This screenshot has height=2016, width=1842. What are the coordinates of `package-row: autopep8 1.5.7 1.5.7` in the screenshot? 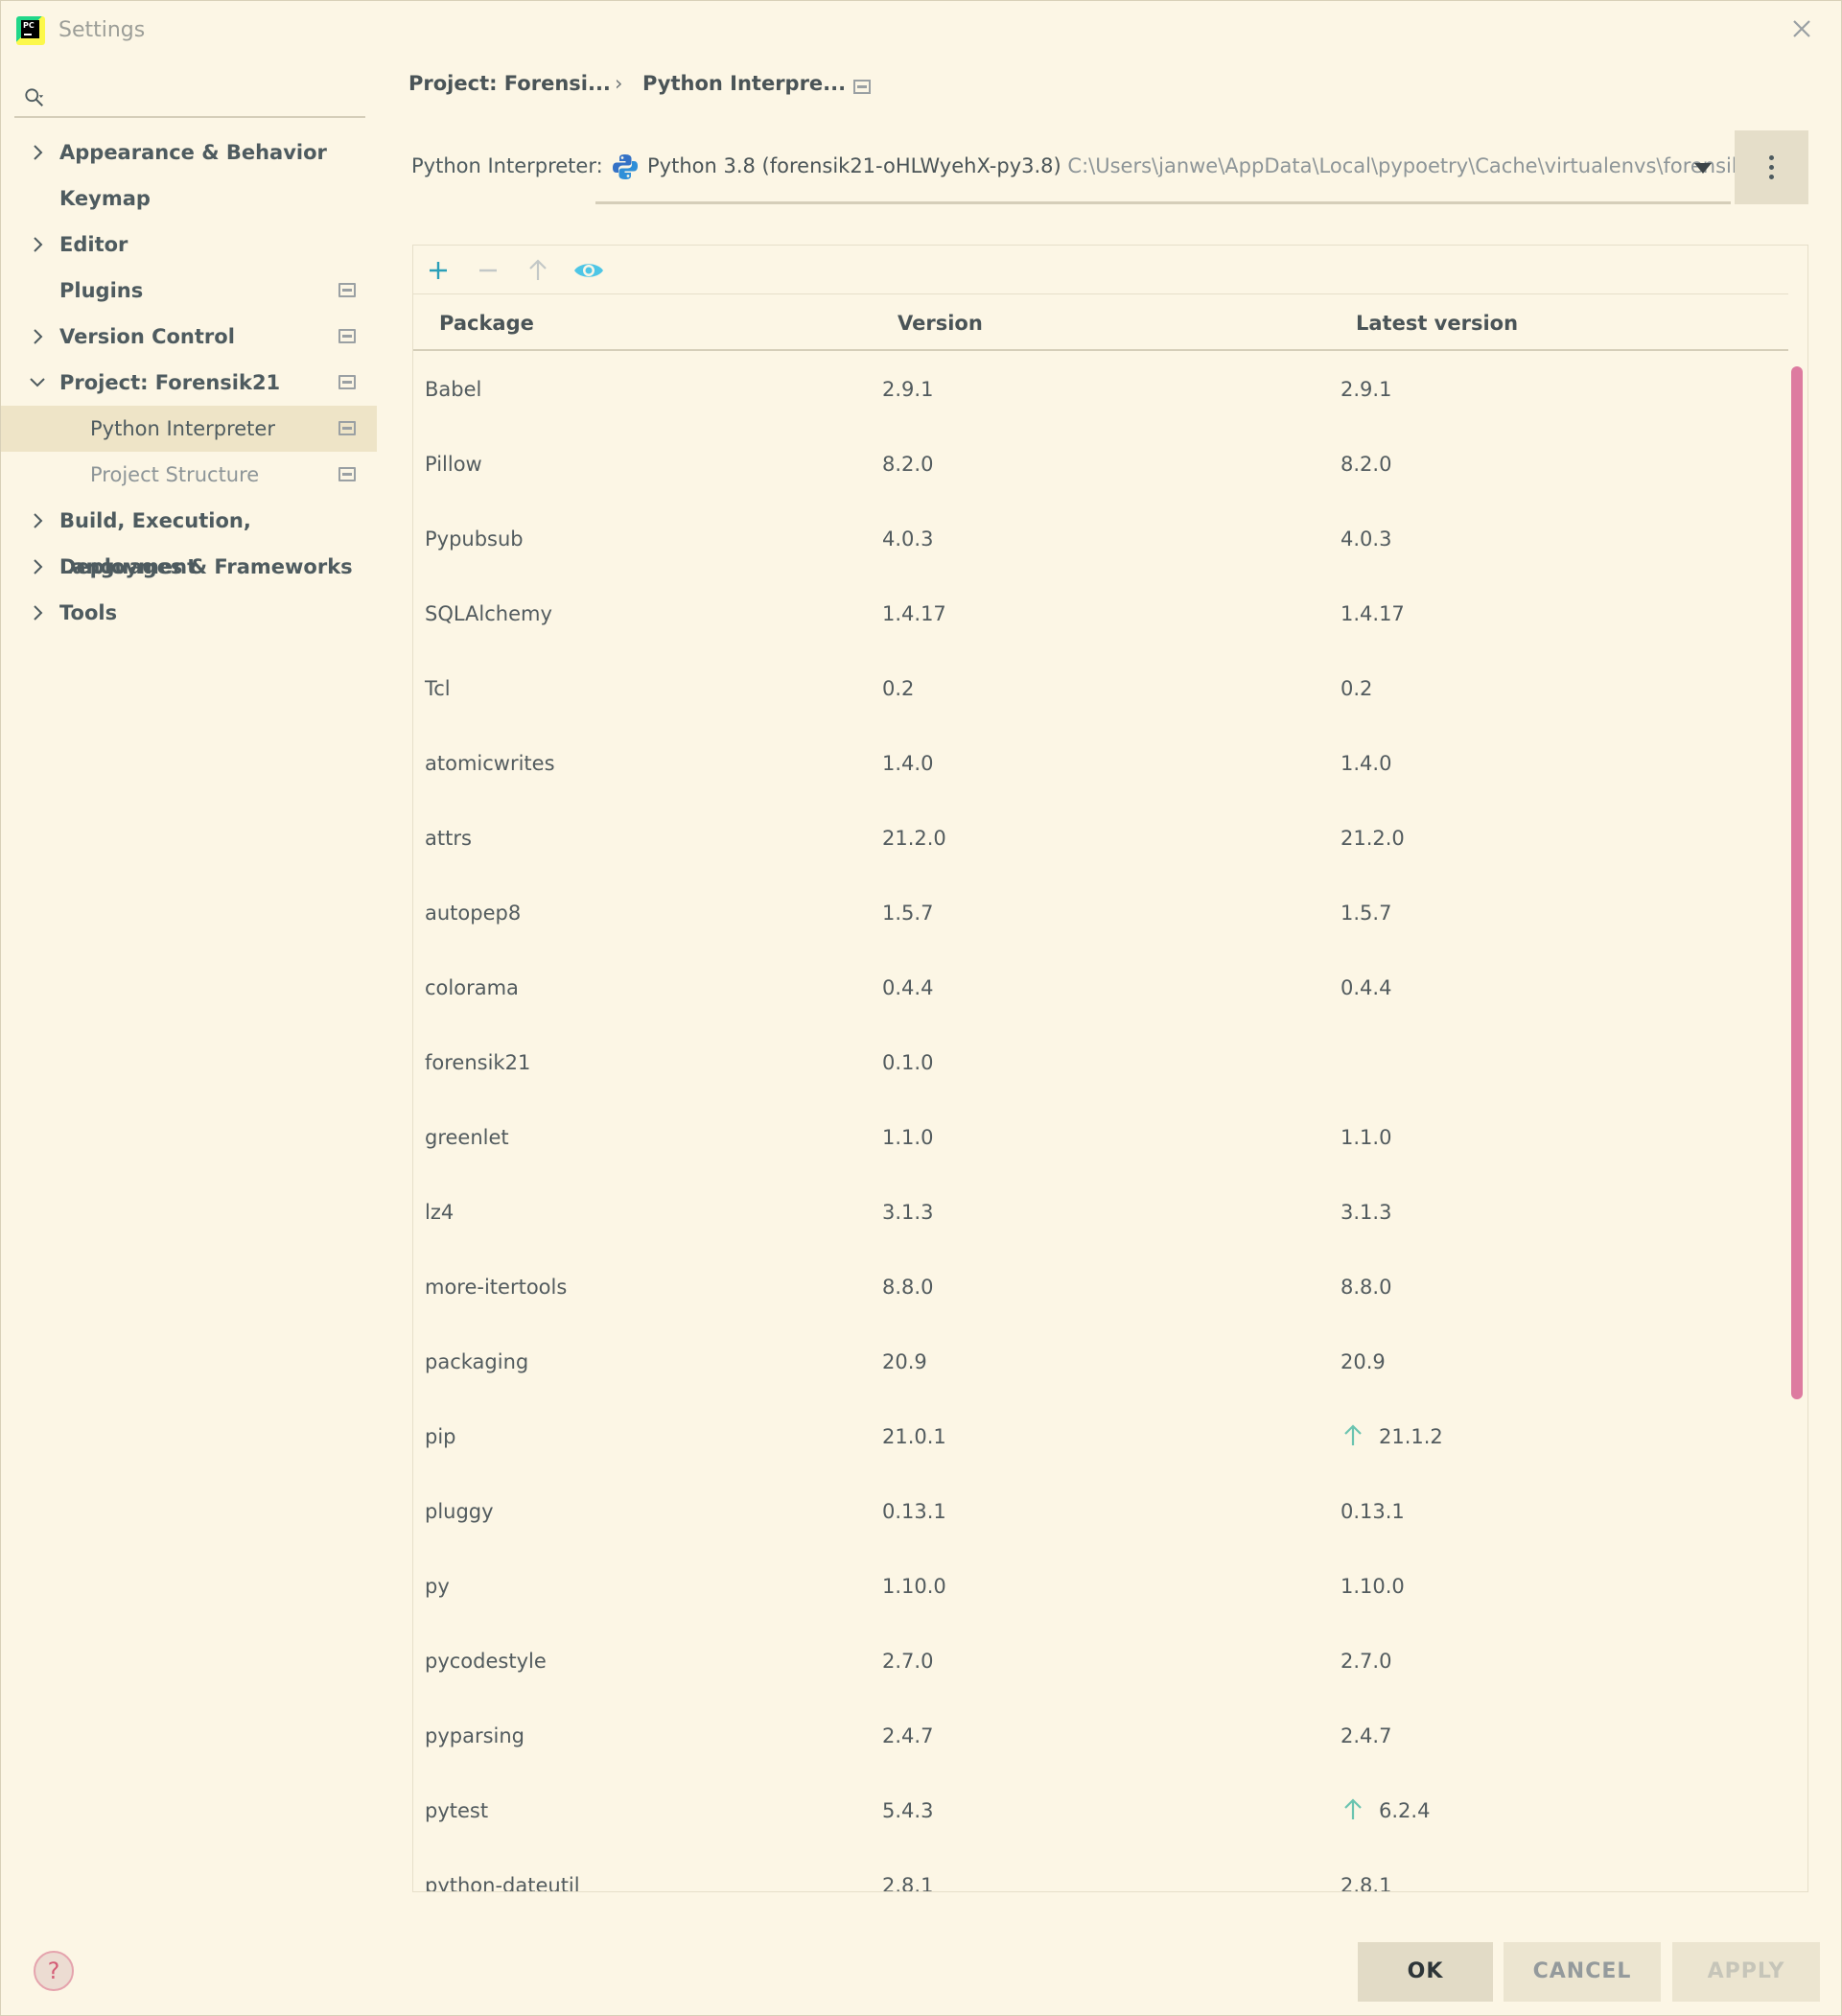 It's located at (1100, 914).